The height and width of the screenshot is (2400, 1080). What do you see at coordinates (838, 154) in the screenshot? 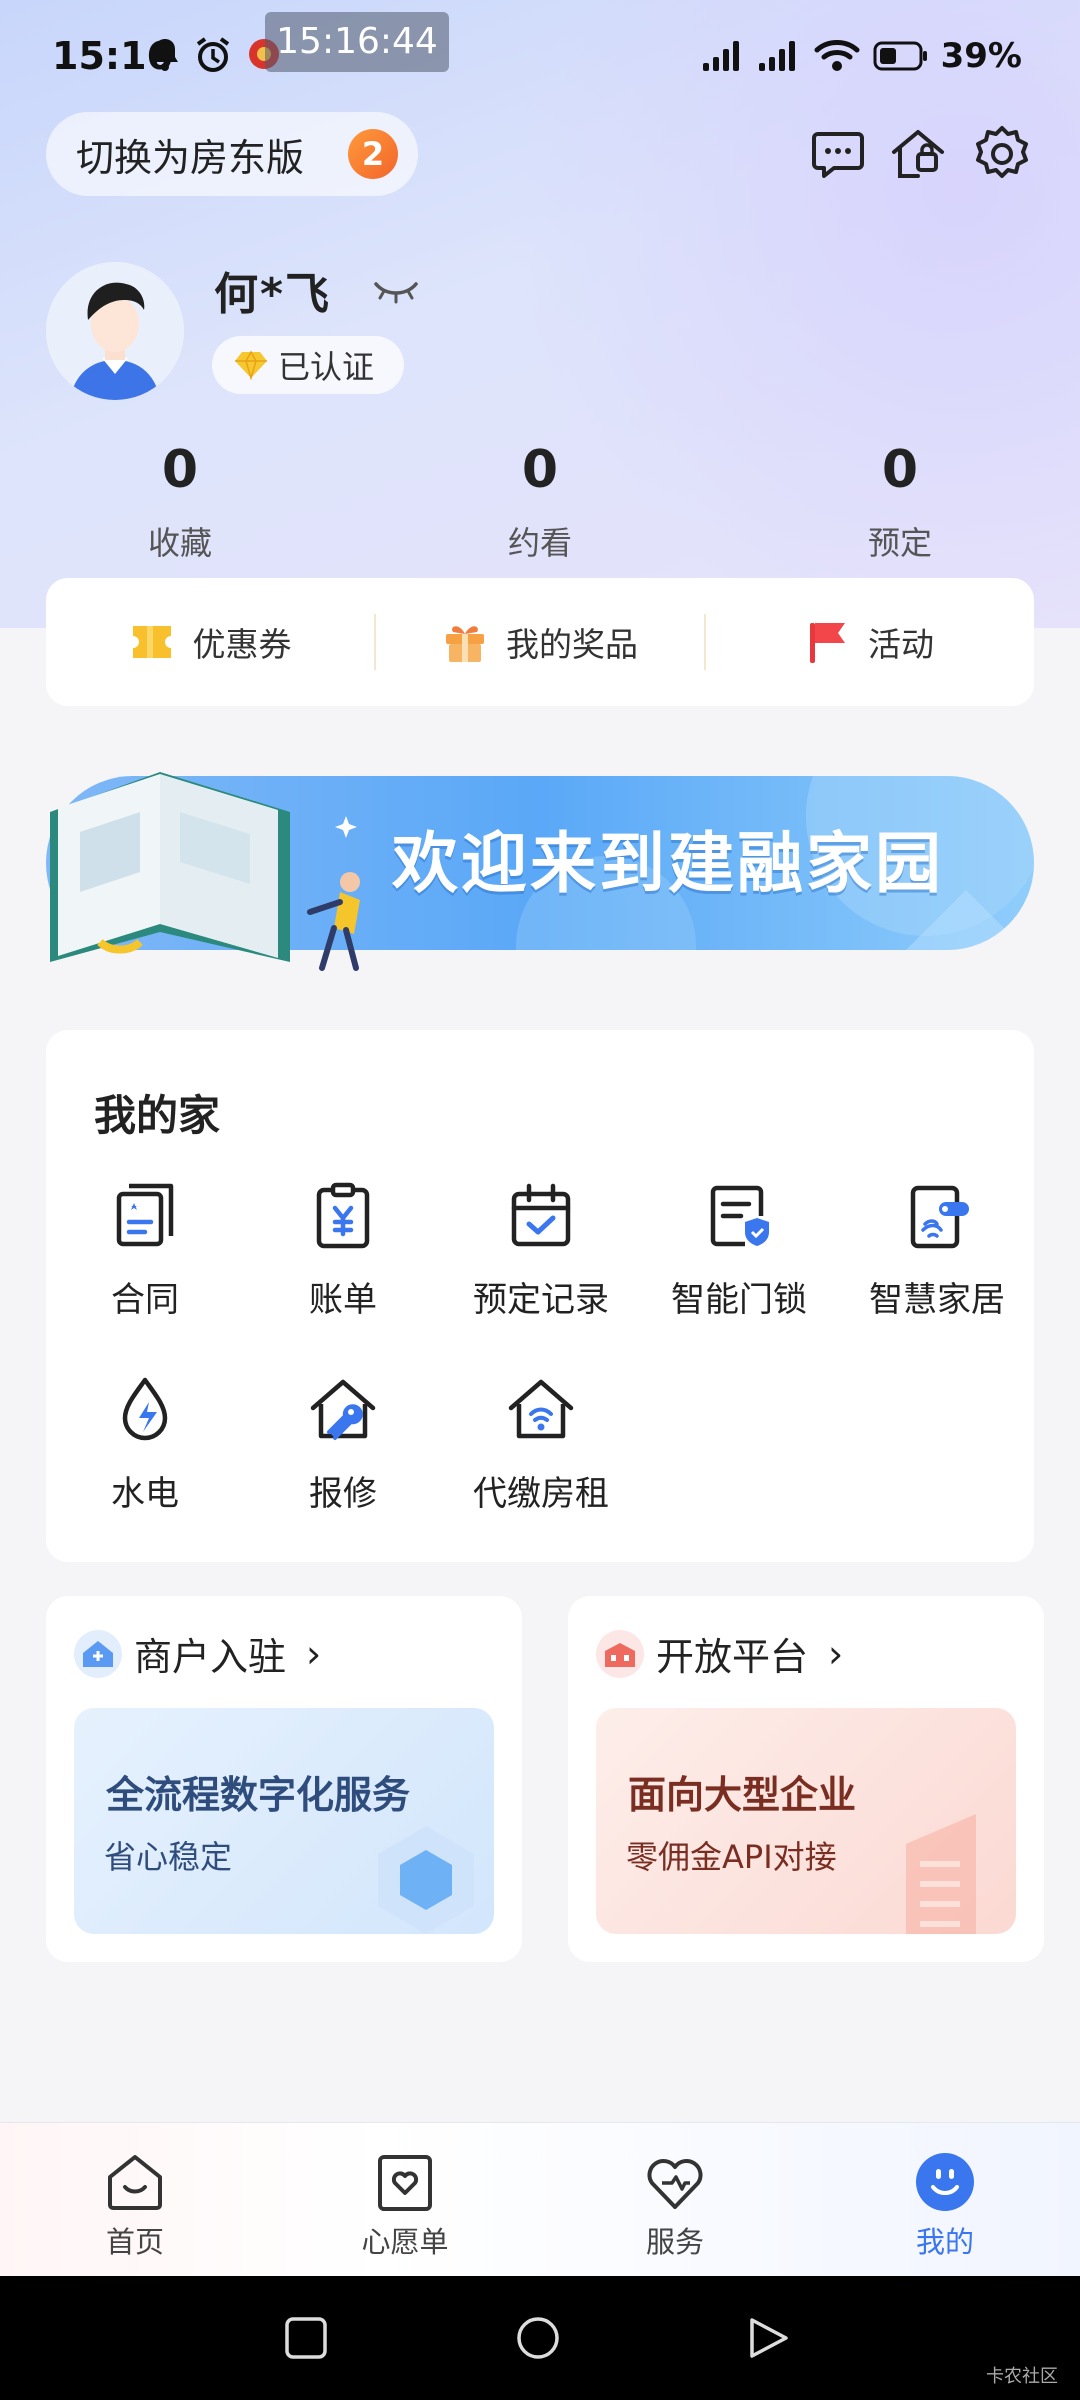
I see `message-icon` at bounding box center [838, 154].